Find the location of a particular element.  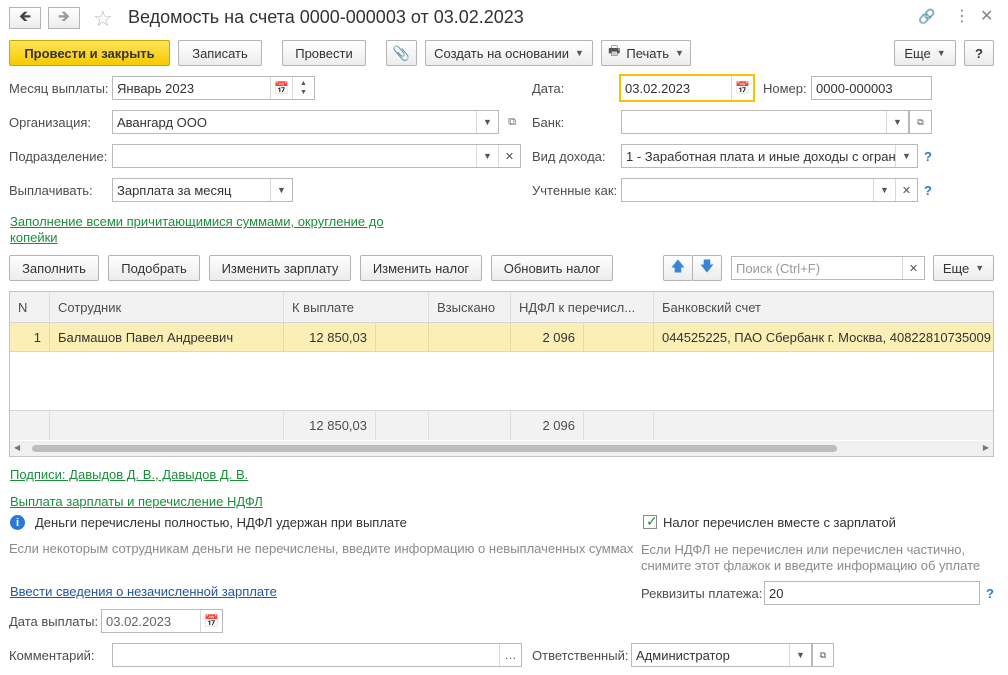

arrow-up-icon: 🡅 is located at coordinates (678, 266).